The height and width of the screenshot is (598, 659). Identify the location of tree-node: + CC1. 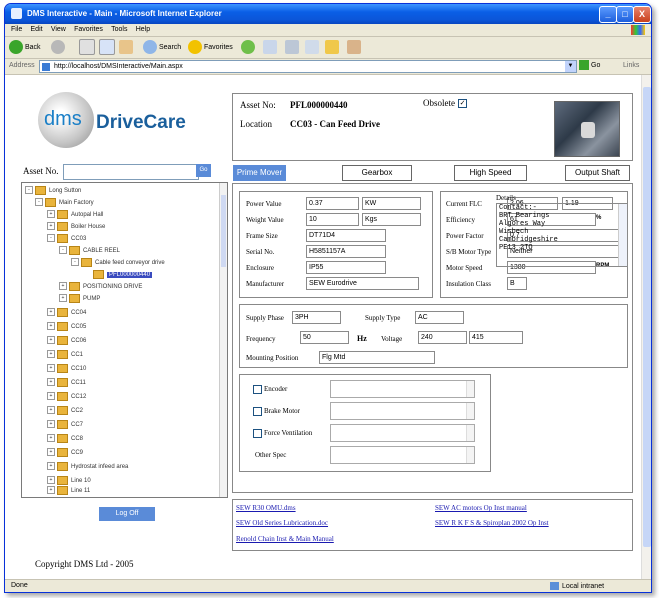
(65, 355).